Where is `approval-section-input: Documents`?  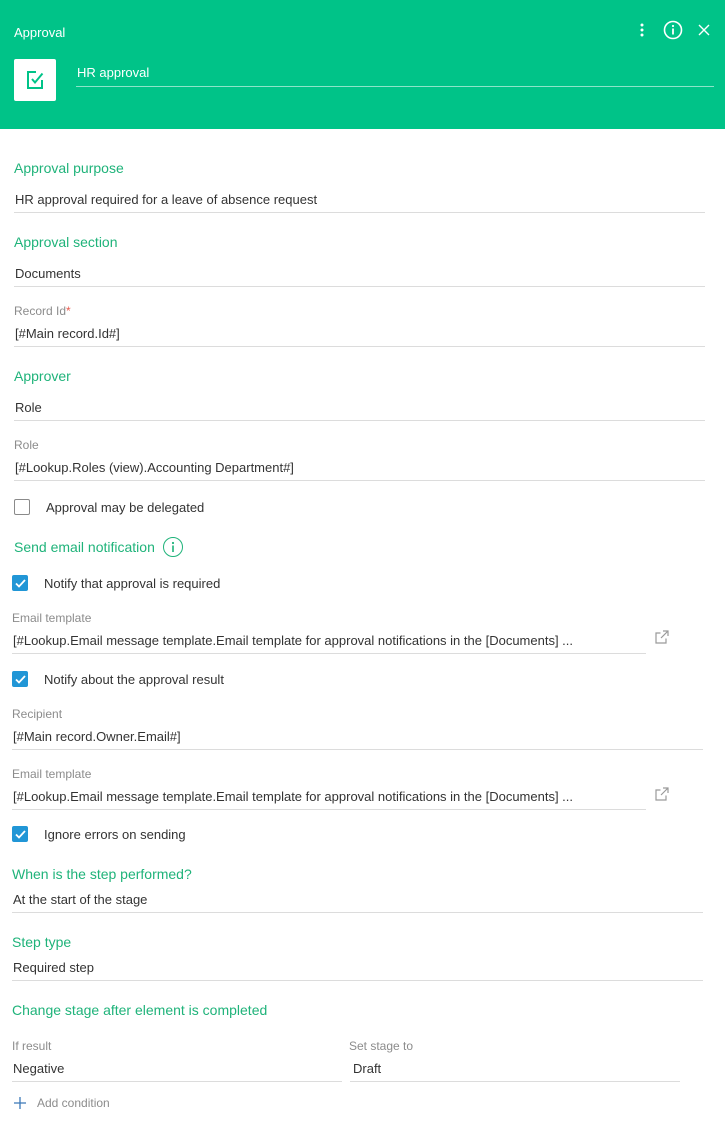
approval-section-input: Documents is located at coordinates (360, 273).